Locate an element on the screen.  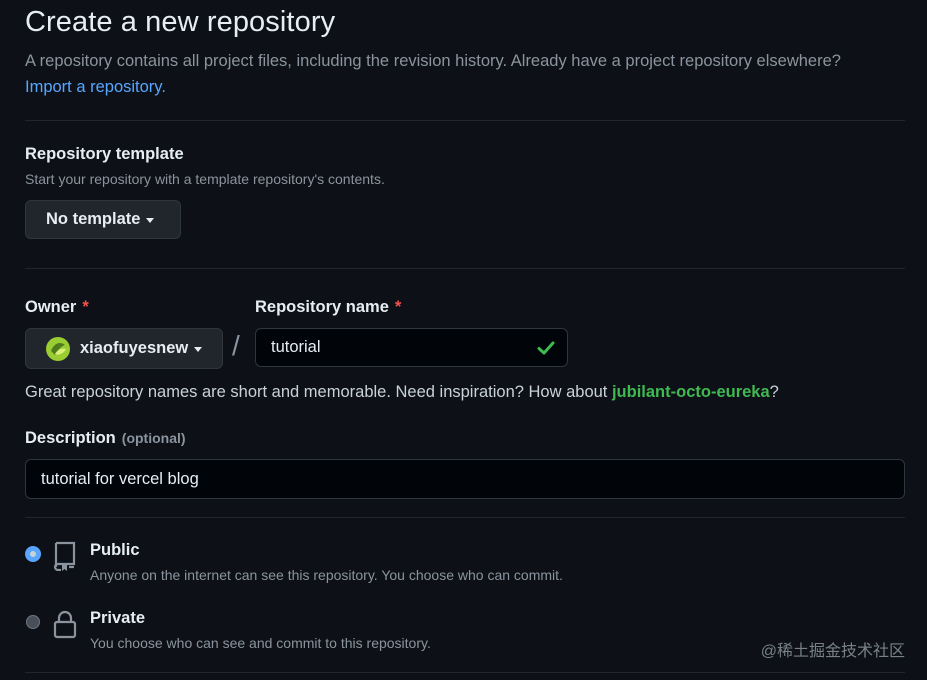
template-dropdown-label: No template is located at coordinates (93, 219).